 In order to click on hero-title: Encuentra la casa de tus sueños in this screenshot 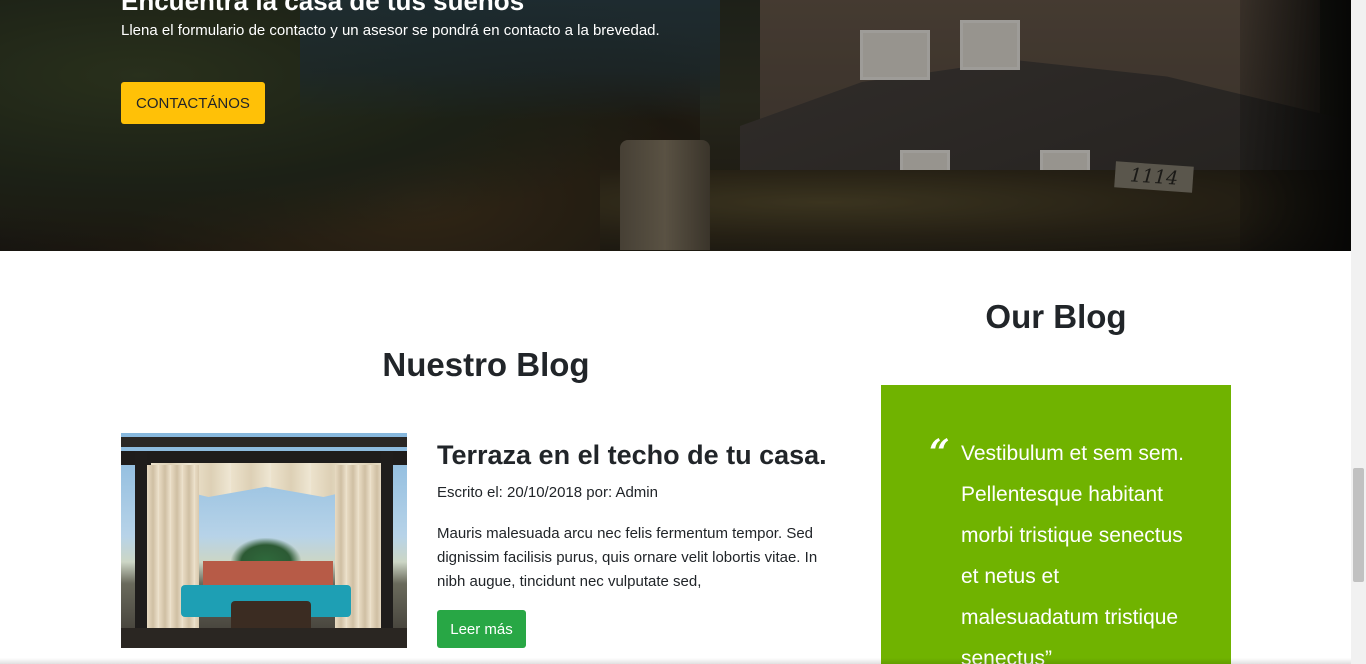, I will do `click(323, 8)`.